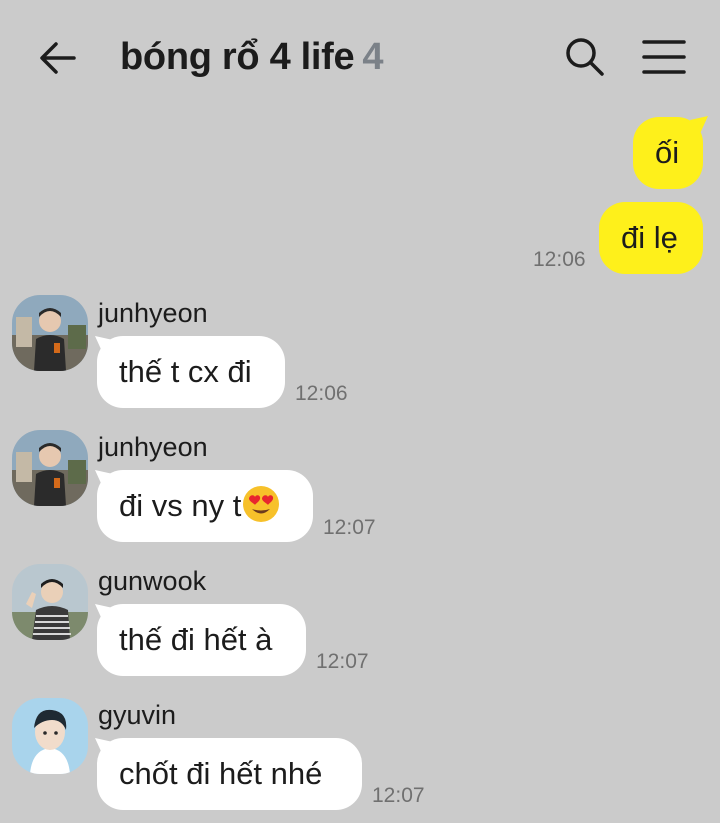 The image size is (720, 823). I want to click on chat-title: bóng rổ 4 life 4, so click(252, 57).